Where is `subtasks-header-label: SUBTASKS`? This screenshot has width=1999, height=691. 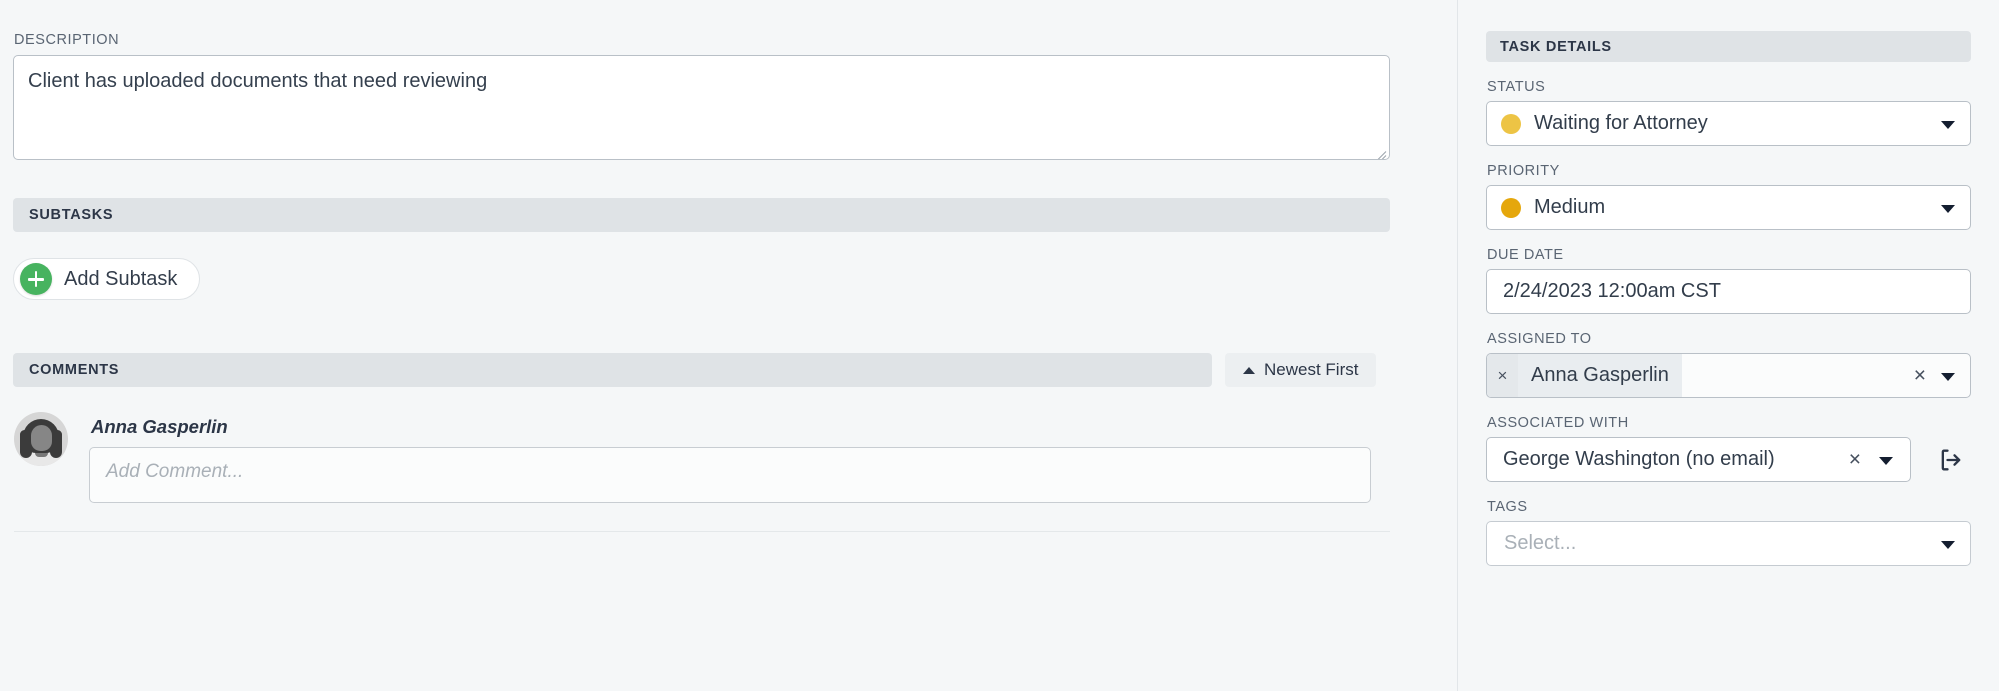
subtasks-header-label: SUBTASKS is located at coordinates (71, 215).